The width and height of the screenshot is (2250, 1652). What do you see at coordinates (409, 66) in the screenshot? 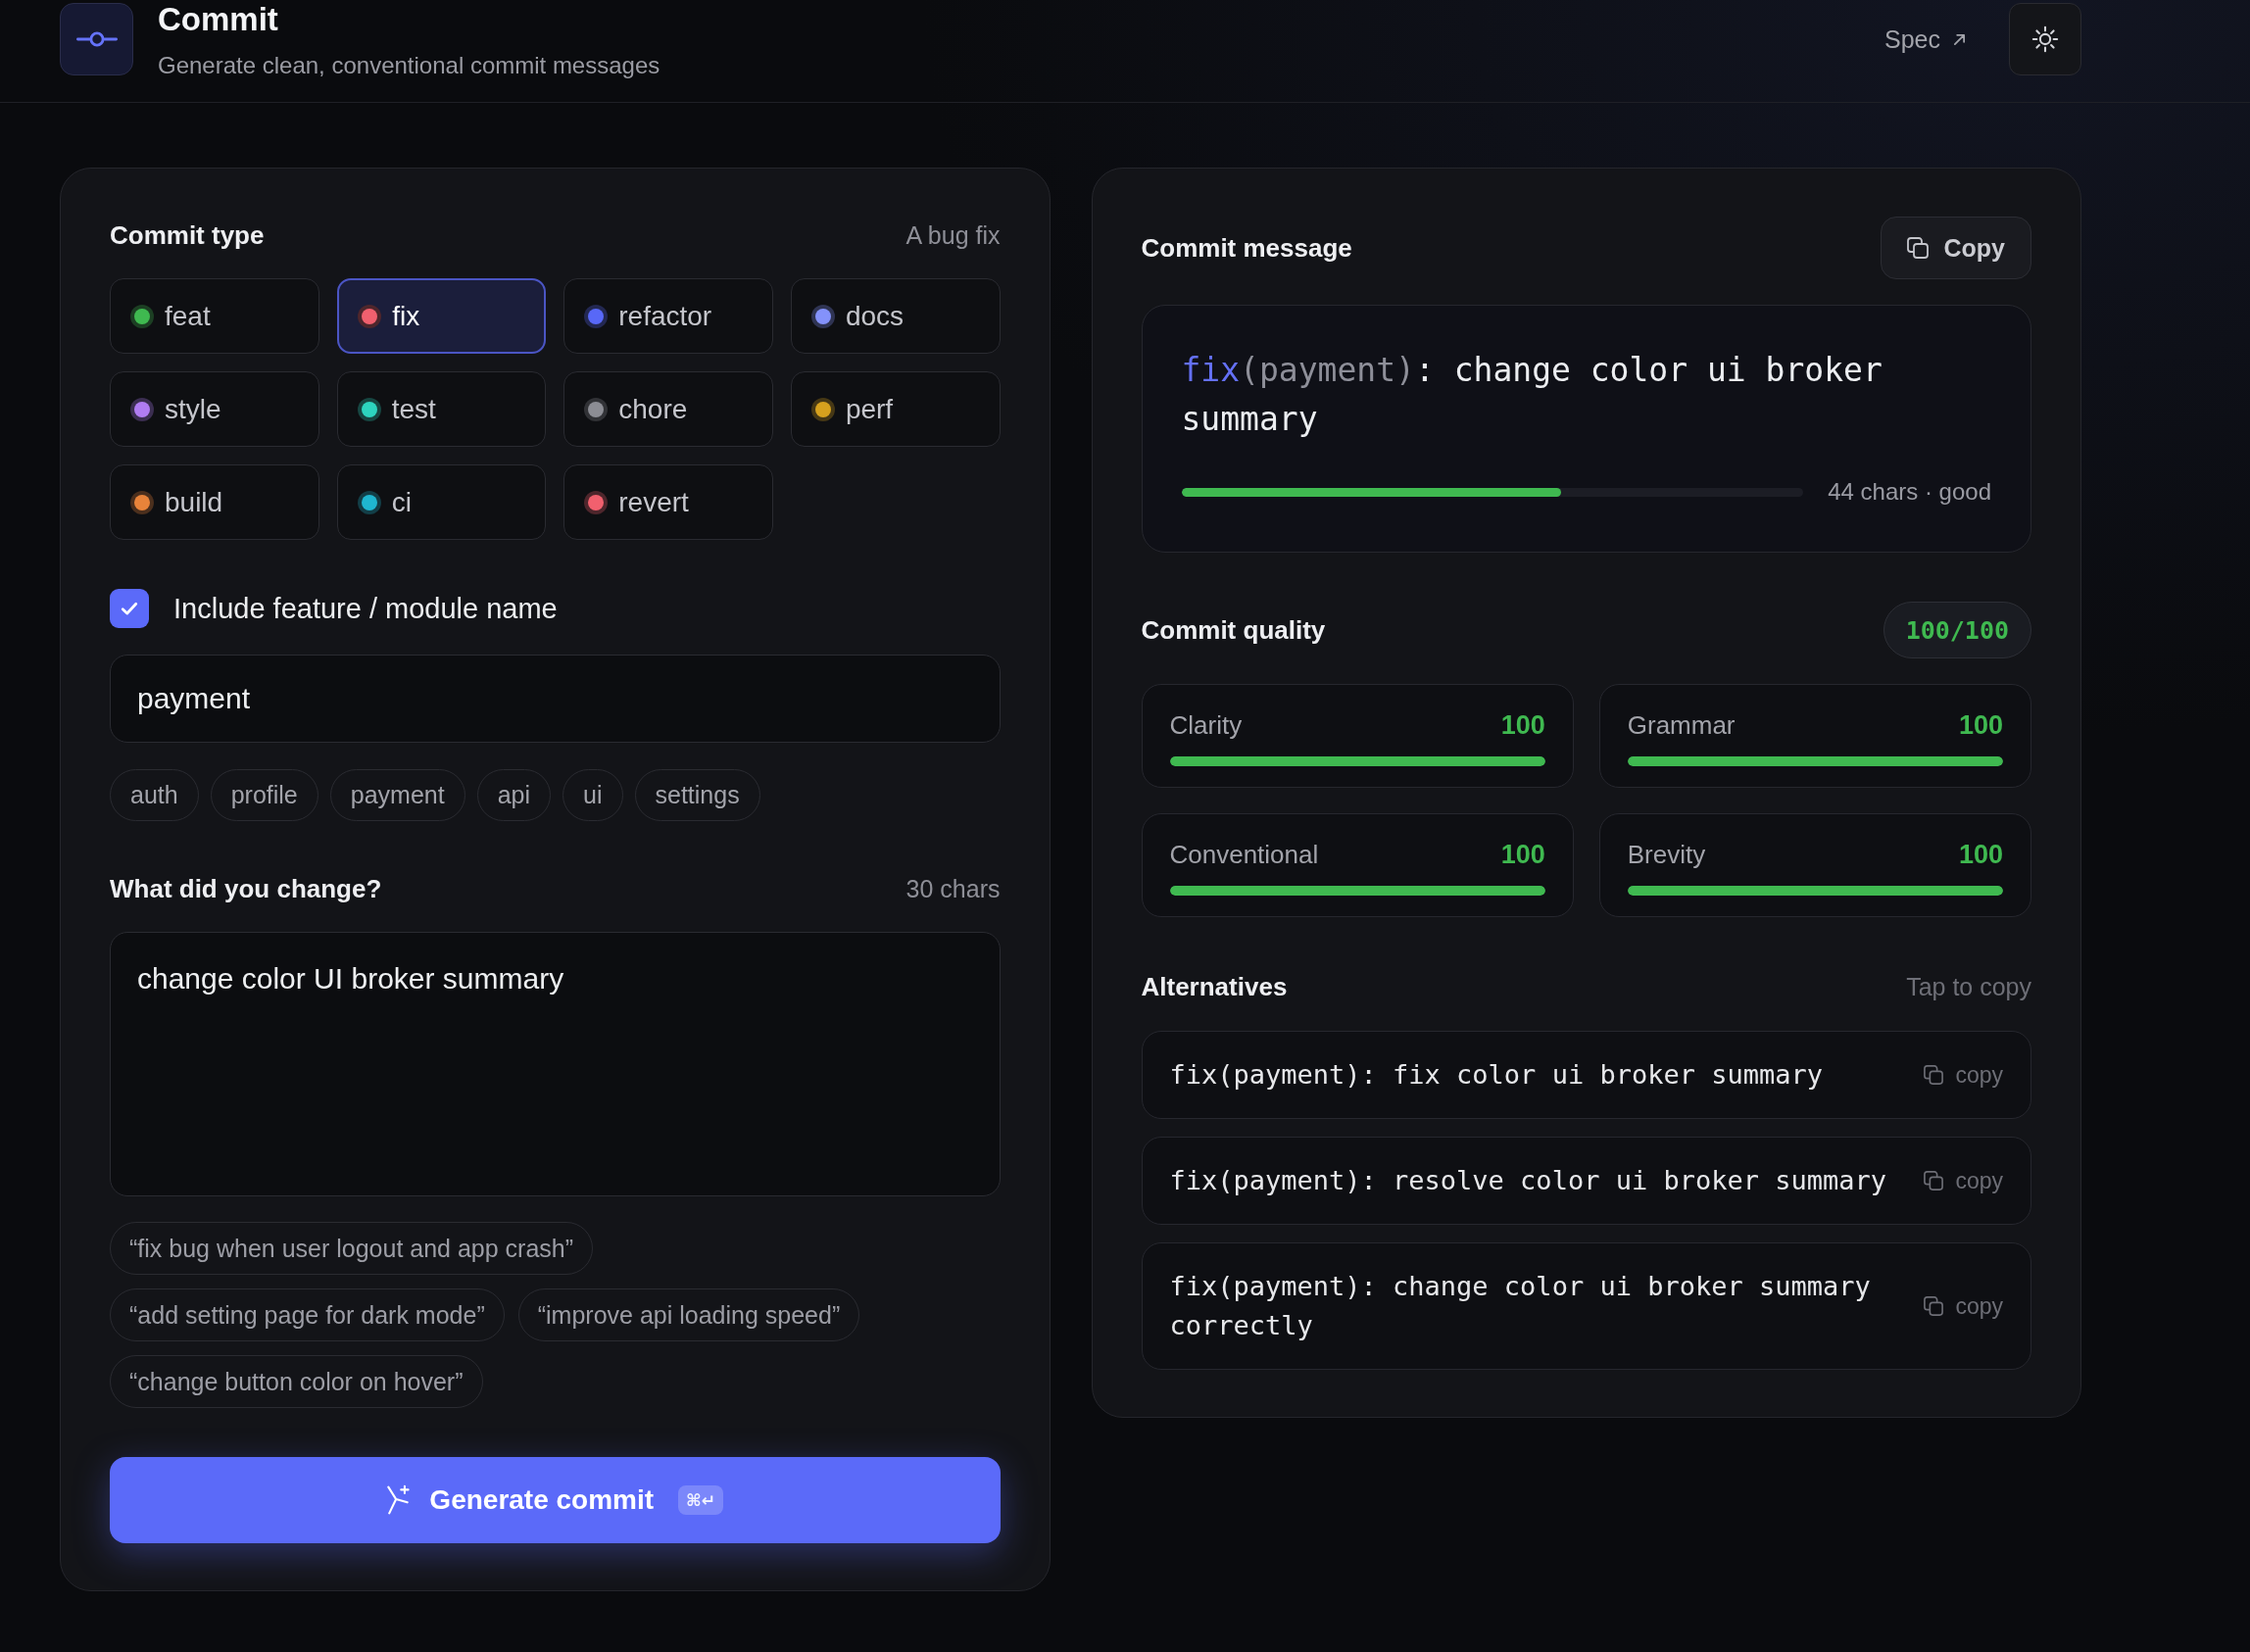
I see `app-subtitle: Generate clean, conventional commit messages` at bounding box center [409, 66].